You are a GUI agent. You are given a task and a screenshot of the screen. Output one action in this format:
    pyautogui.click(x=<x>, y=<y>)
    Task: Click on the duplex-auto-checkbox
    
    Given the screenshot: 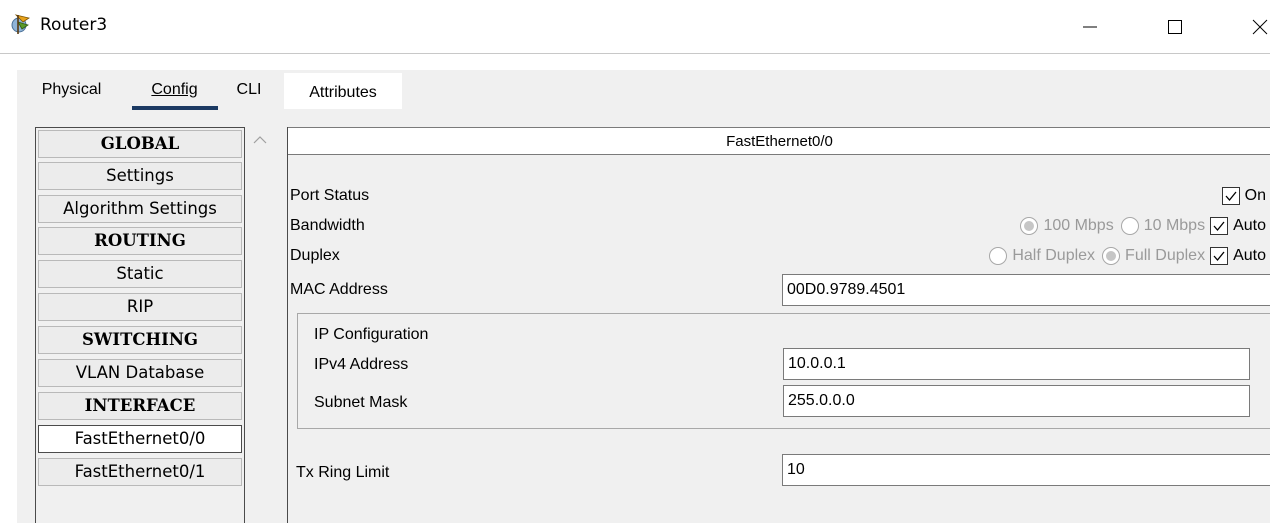 What is the action you would take?
    pyautogui.click(x=1219, y=256)
    